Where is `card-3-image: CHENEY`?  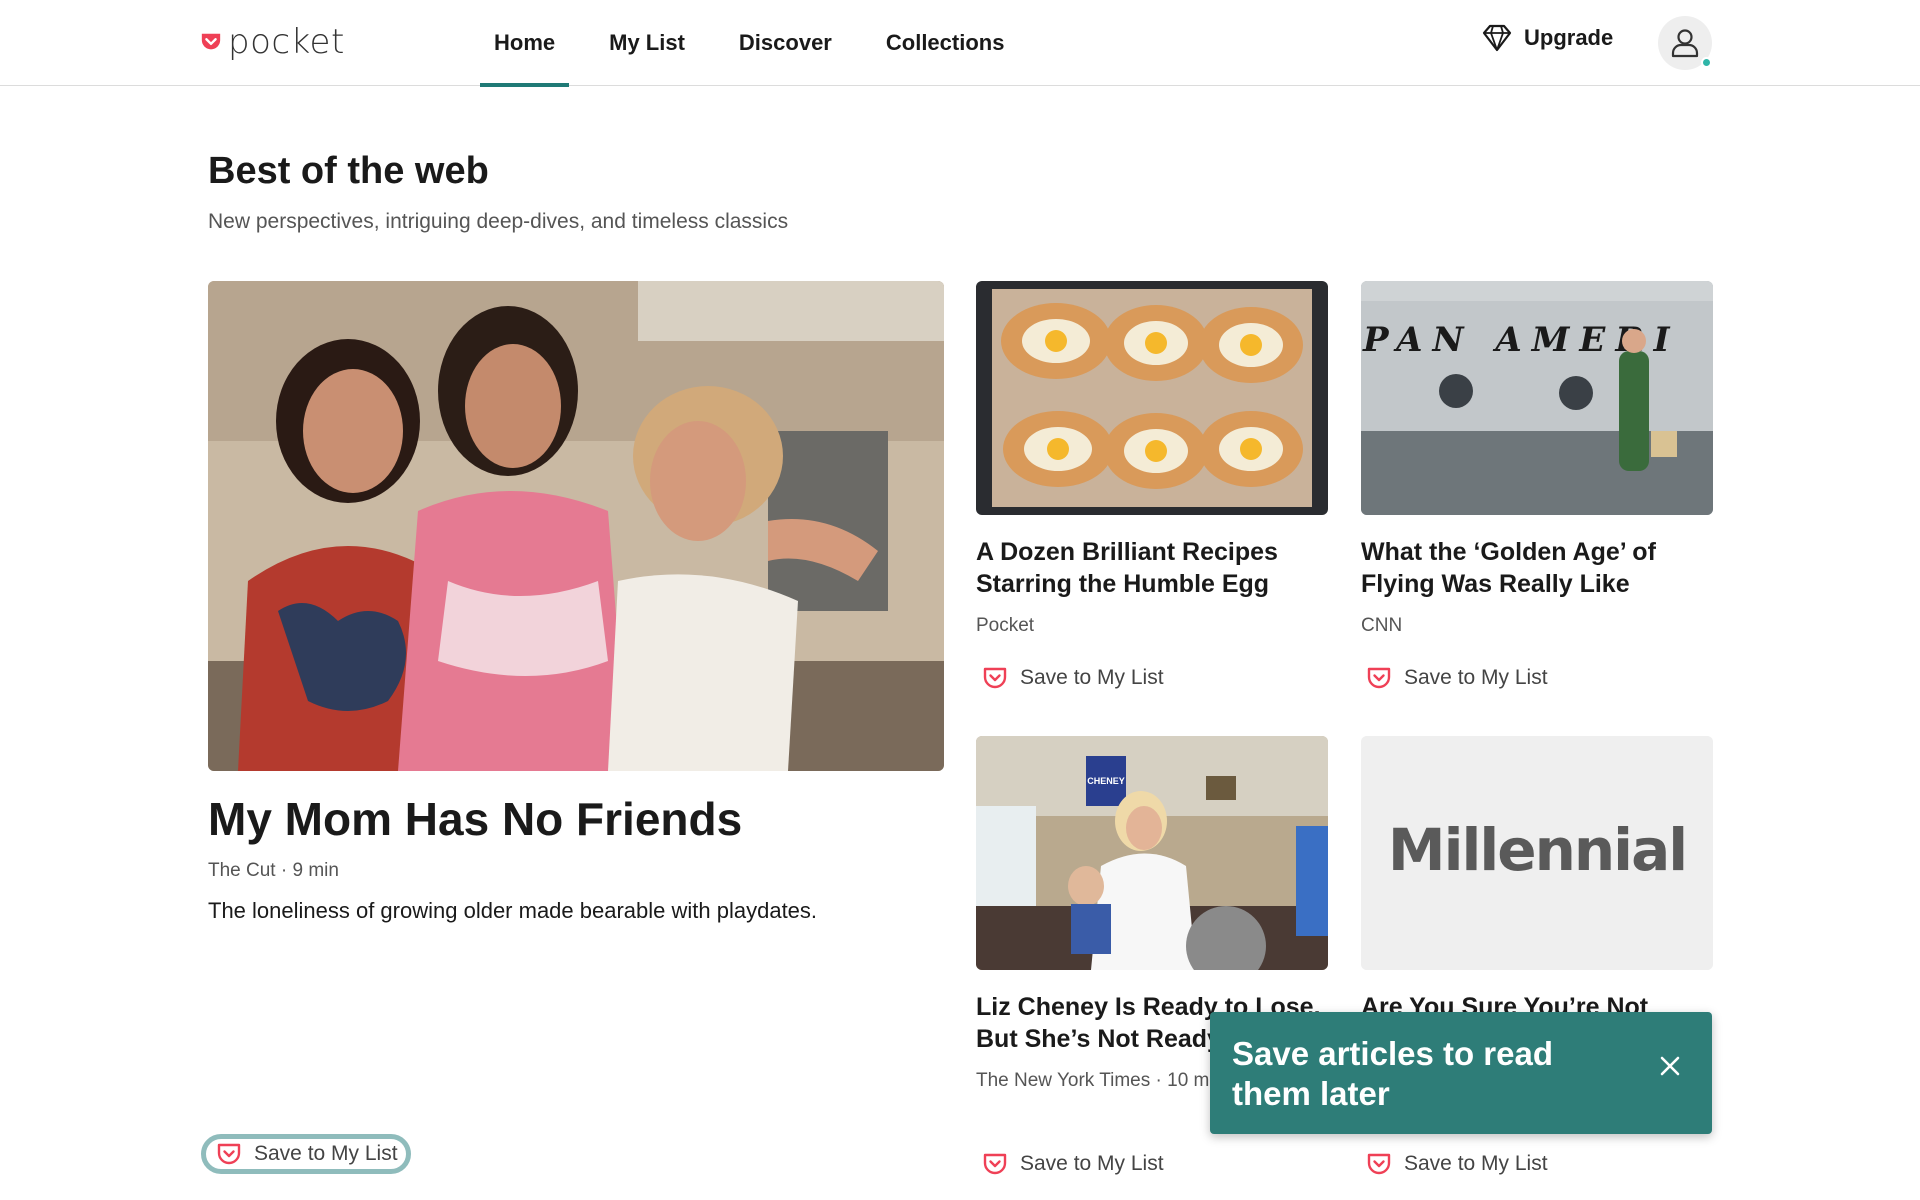 card-3-image: CHENEY is located at coordinates (1152, 853).